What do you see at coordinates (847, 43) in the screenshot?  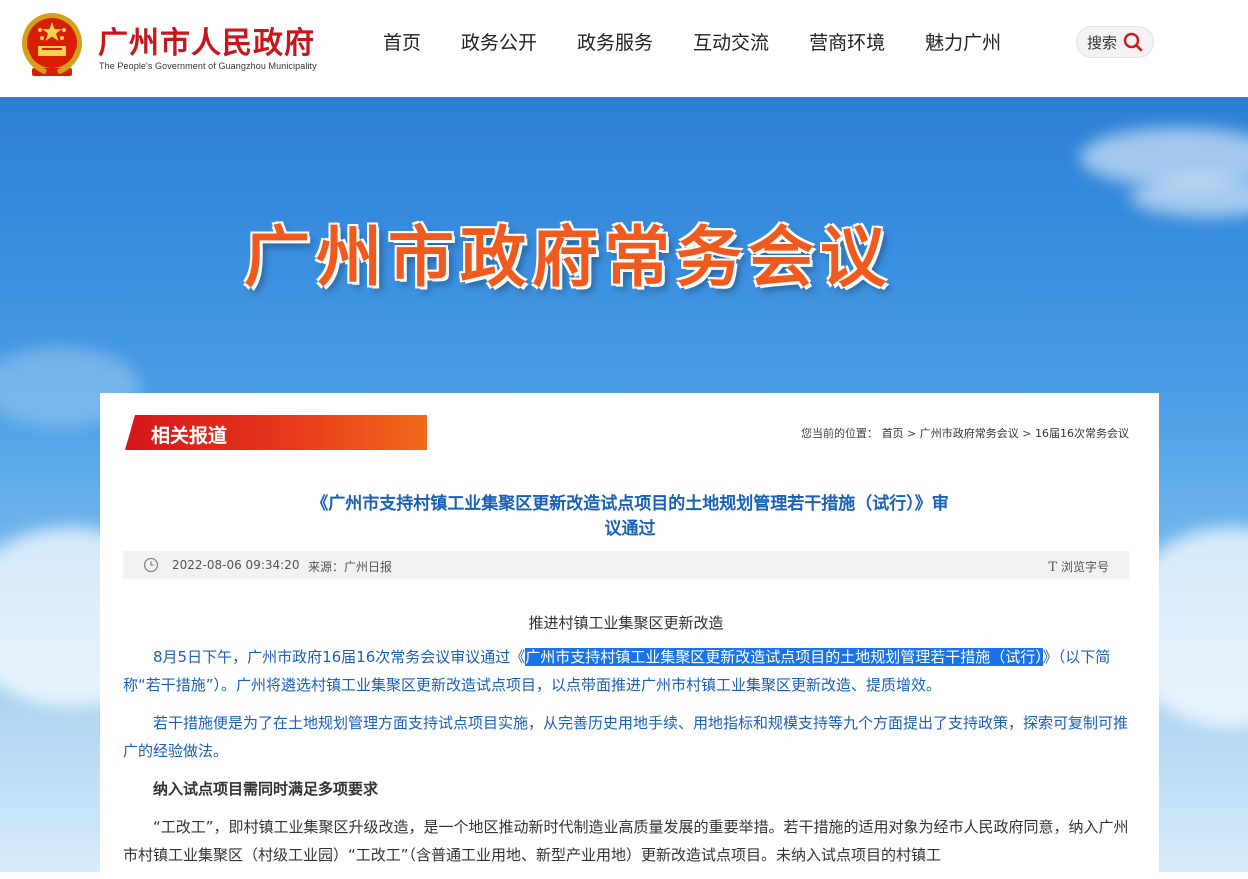 I see `nav-business-environment: 营商环境` at bounding box center [847, 43].